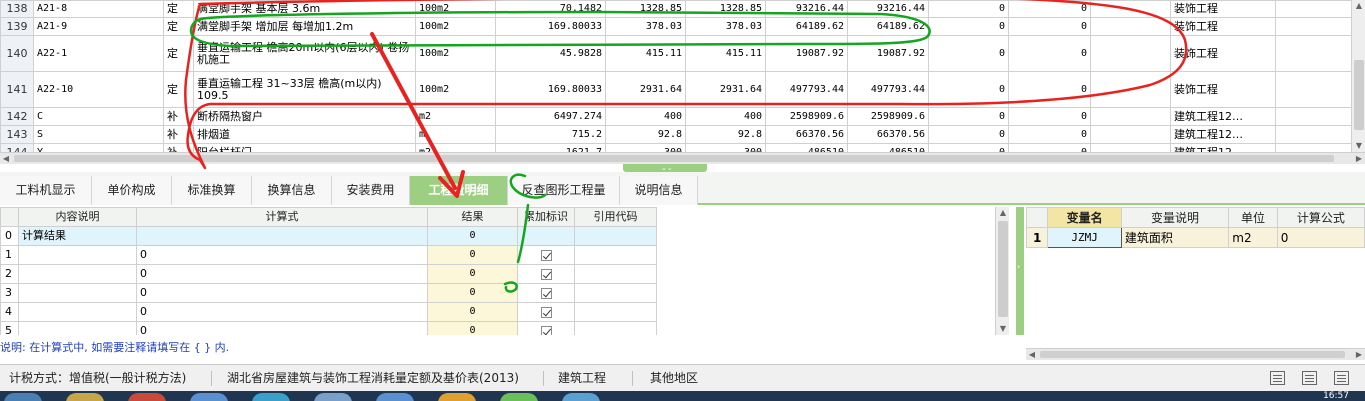 This screenshot has width=1365, height=401. I want to click on variables-horizontal-scrollbar: ◀ ▶, so click(1195, 354).